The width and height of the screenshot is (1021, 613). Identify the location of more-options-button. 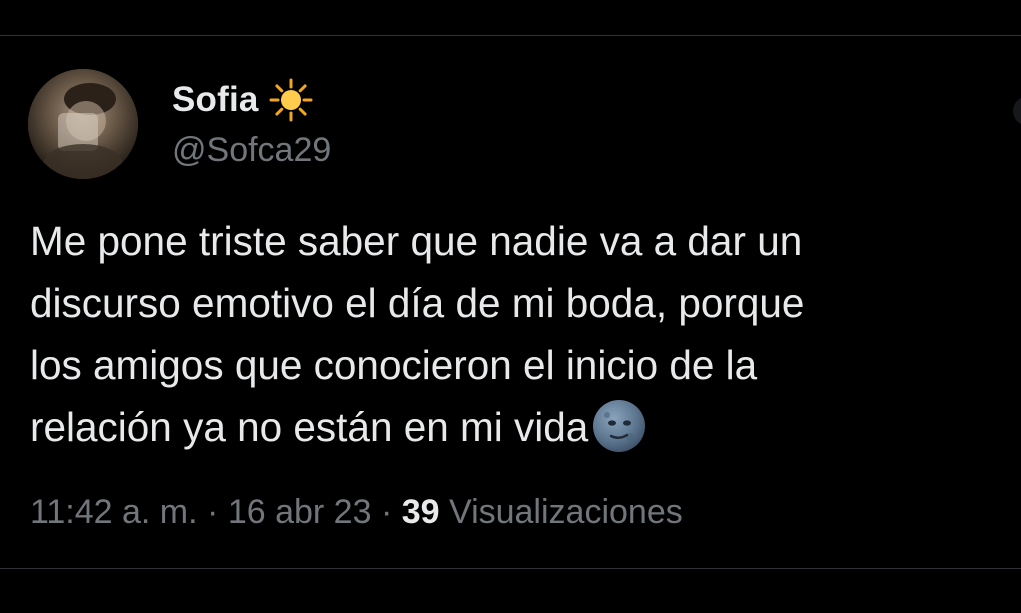
(1017, 111).